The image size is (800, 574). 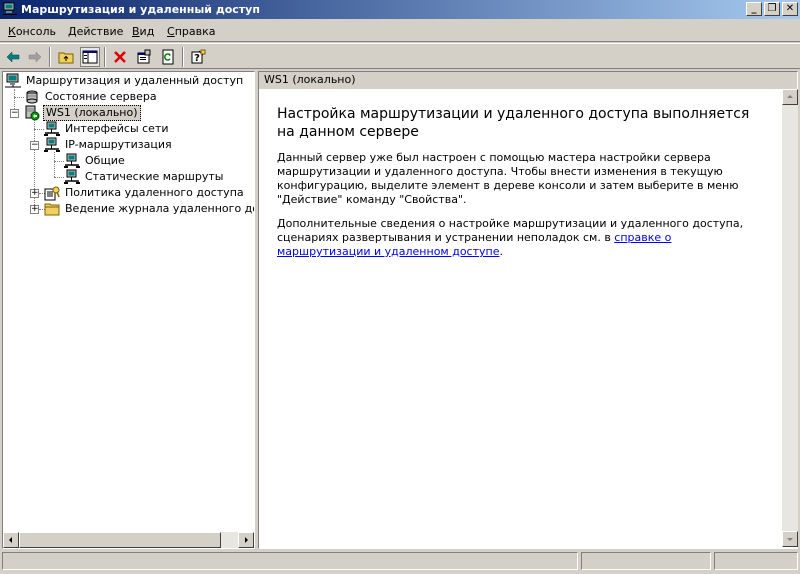 I want to click on tree-item-server: WS1 (локально), so click(x=82, y=113).